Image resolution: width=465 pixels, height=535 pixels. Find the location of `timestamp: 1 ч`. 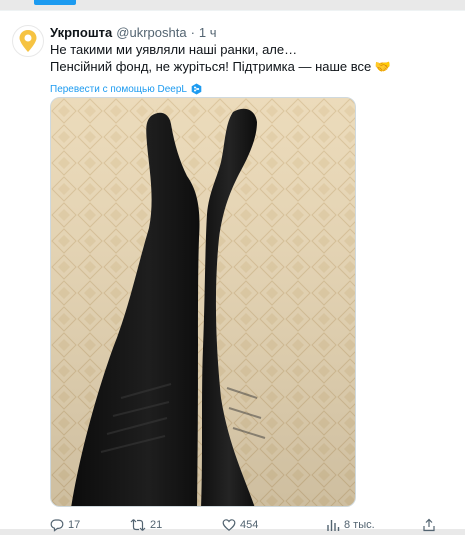

timestamp: 1 ч is located at coordinates (208, 32).